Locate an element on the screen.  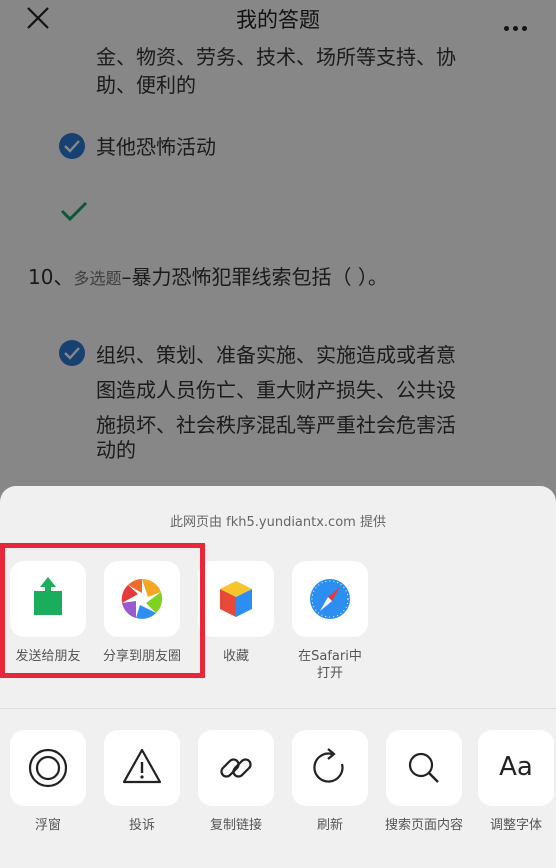
open-in-safari-label: 在Safari中 打开 is located at coordinates (330, 665).